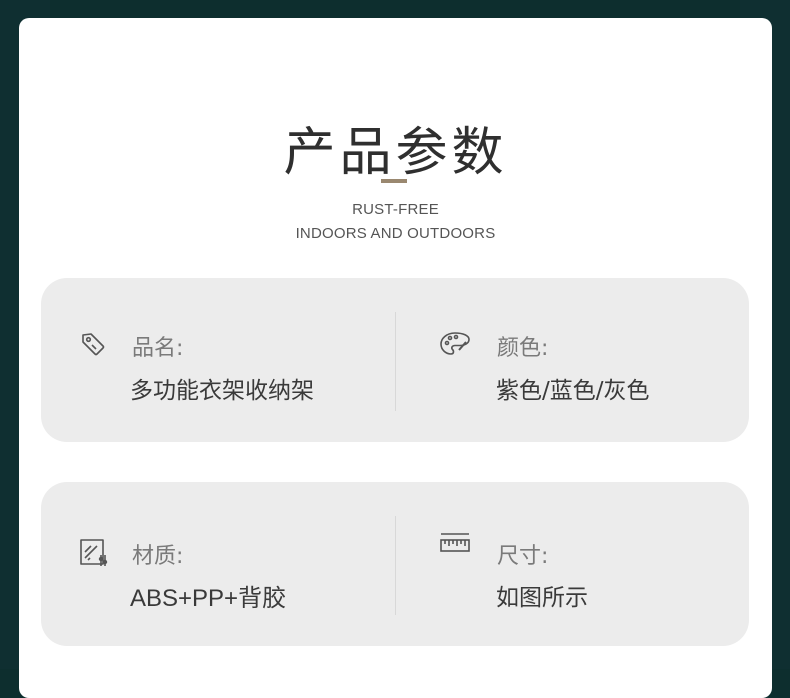  Describe the element at coordinates (218, 360) in the screenshot. I see `spec-item-name: 品名: 多功能衣架收纳架` at that location.